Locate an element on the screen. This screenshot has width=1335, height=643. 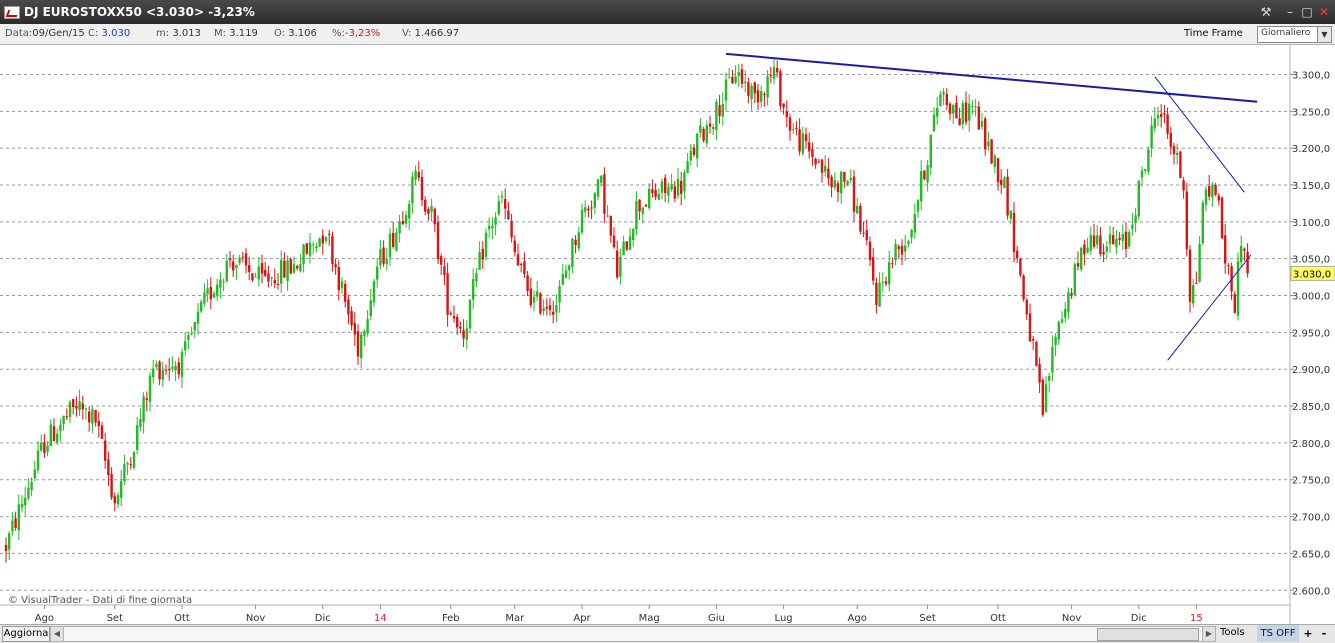
date-label: Data: is located at coordinates (19, 33).